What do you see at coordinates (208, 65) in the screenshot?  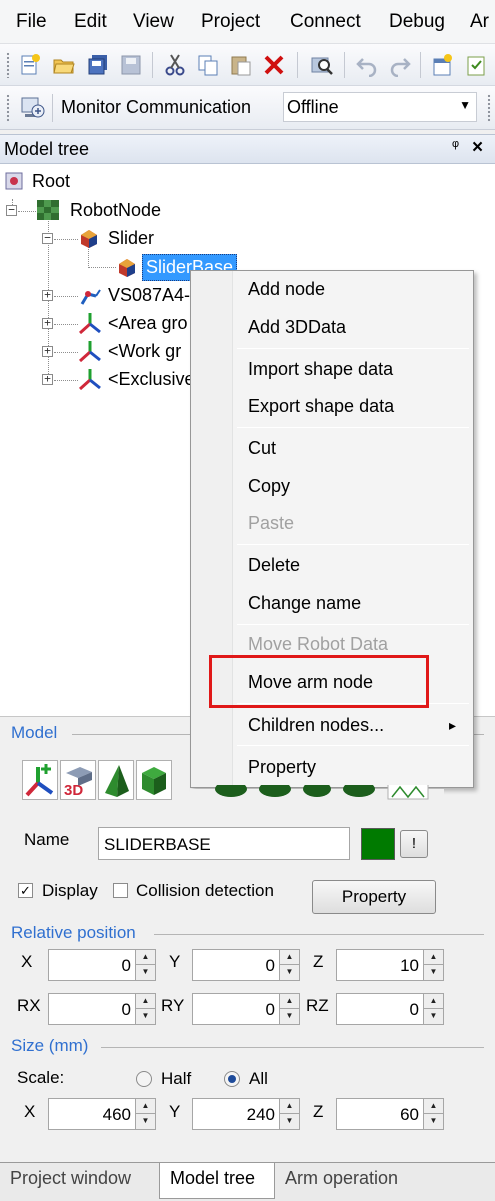 I see `copy-icon` at bounding box center [208, 65].